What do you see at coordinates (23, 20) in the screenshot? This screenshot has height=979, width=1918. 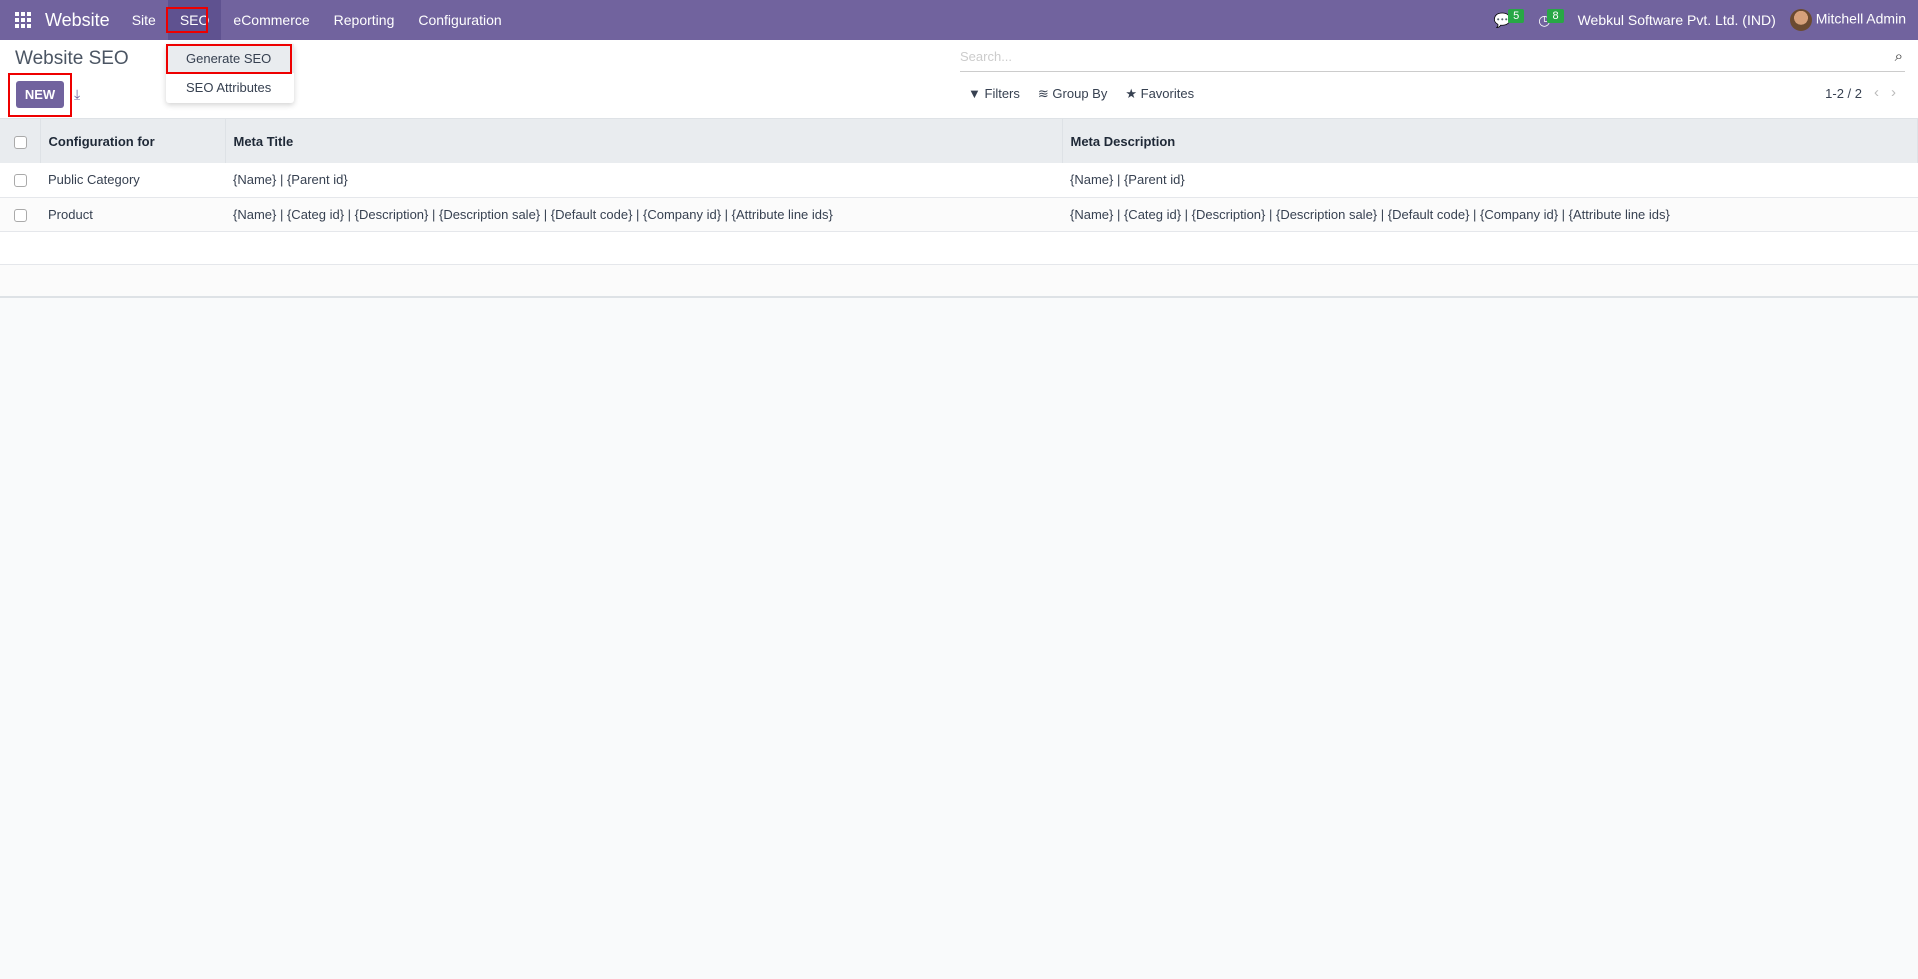 I see `apps-menu-icon` at bounding box center [23, 20].